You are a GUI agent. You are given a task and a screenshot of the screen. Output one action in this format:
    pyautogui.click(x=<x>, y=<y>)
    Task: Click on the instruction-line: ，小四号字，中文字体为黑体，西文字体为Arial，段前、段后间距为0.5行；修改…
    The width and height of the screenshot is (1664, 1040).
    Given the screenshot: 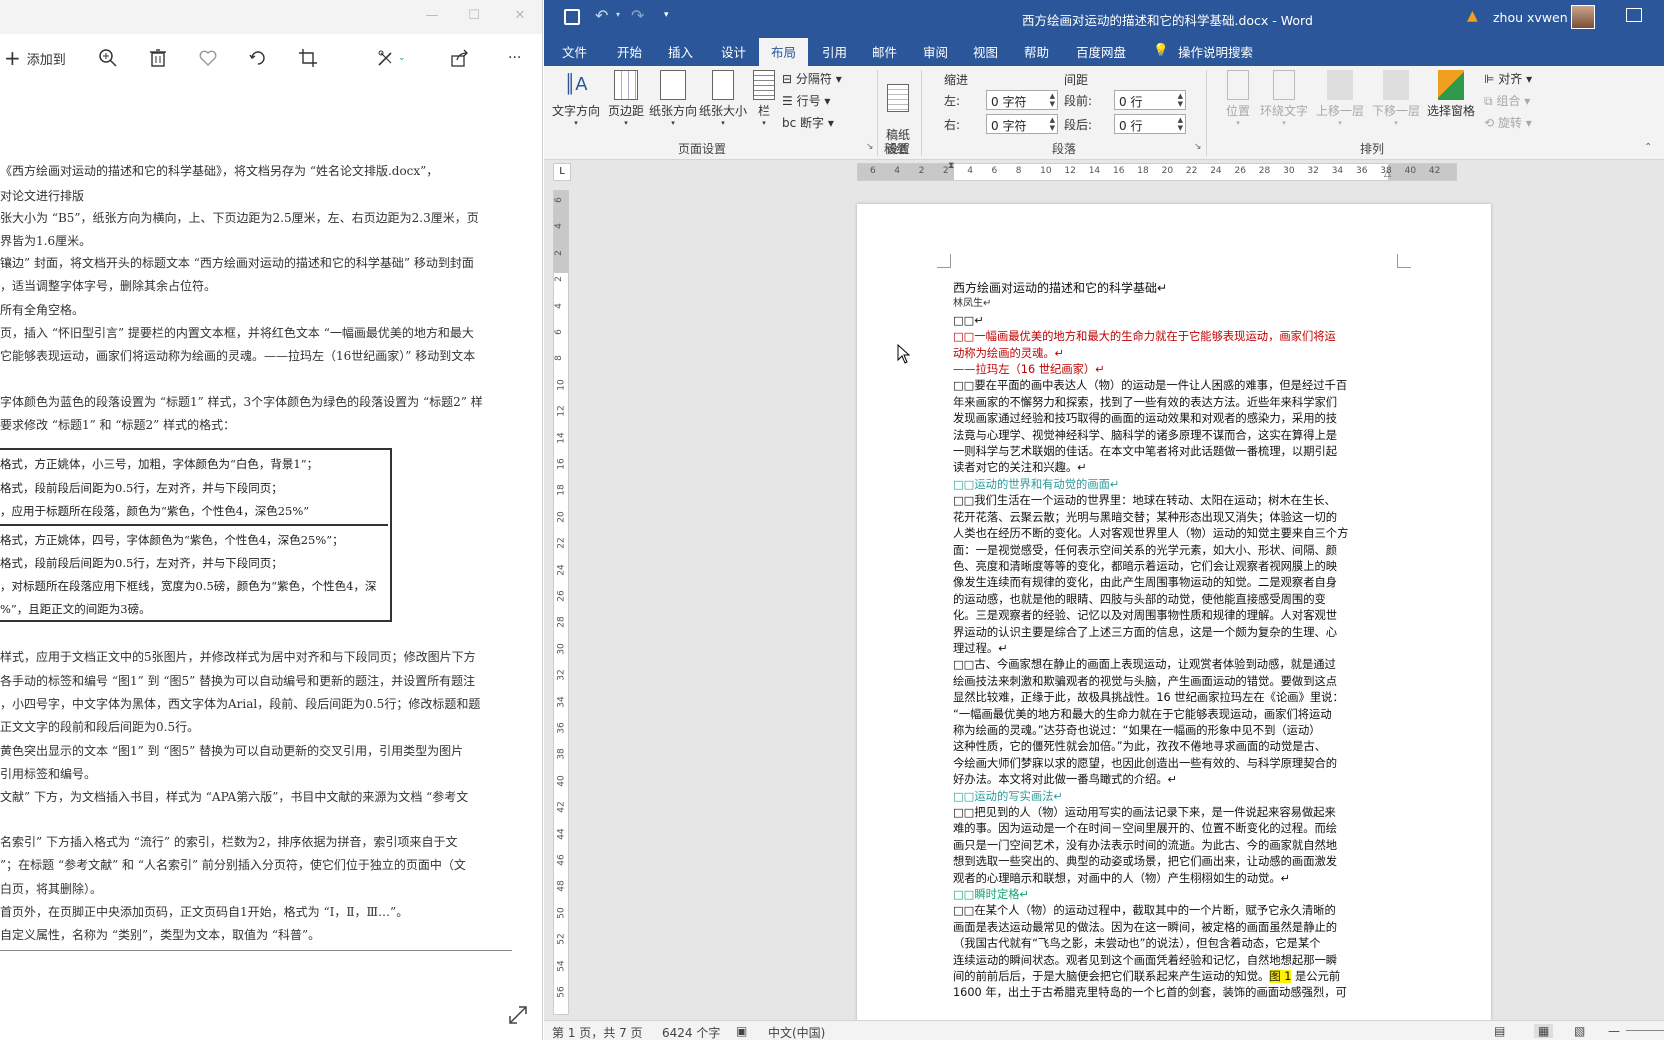 What is the action you would take?
    pyautogui.click(x=240, y=704)
    